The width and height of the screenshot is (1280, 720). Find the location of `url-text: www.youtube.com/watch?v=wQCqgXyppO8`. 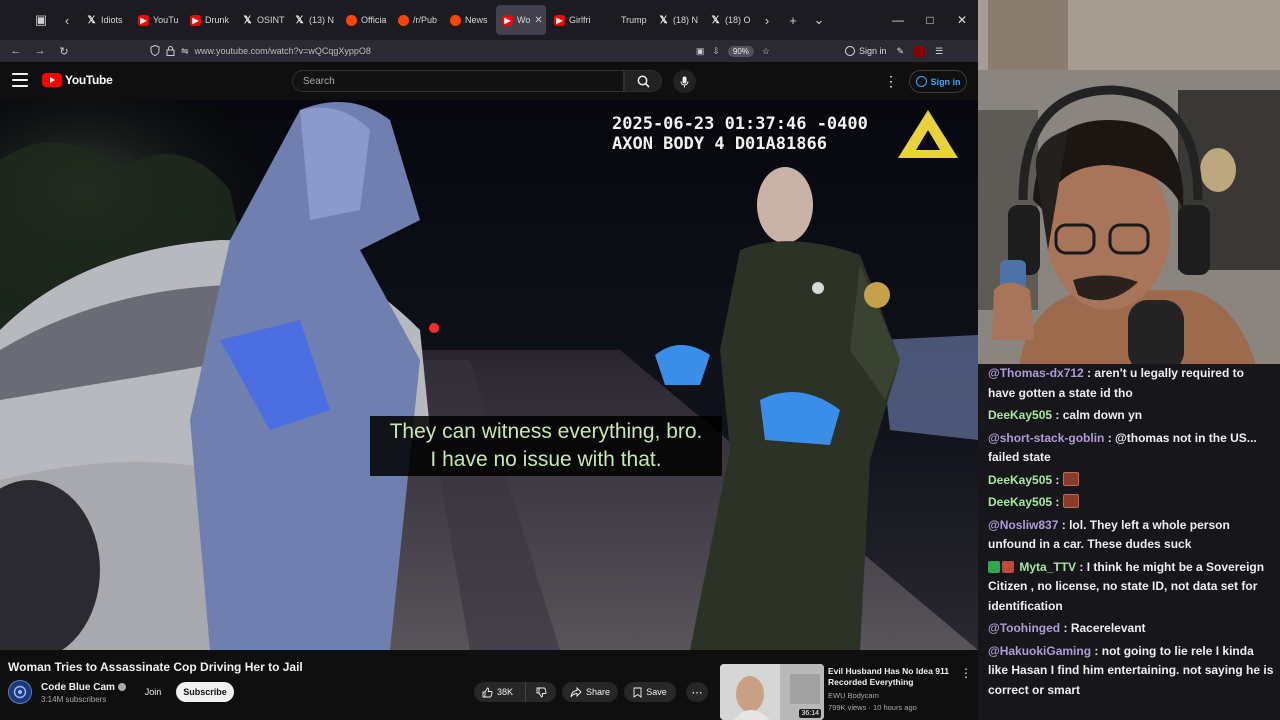

url-text: www.youtube.com/watch?v=wQCqgXyppO8 is located at coordinates (283, 51).